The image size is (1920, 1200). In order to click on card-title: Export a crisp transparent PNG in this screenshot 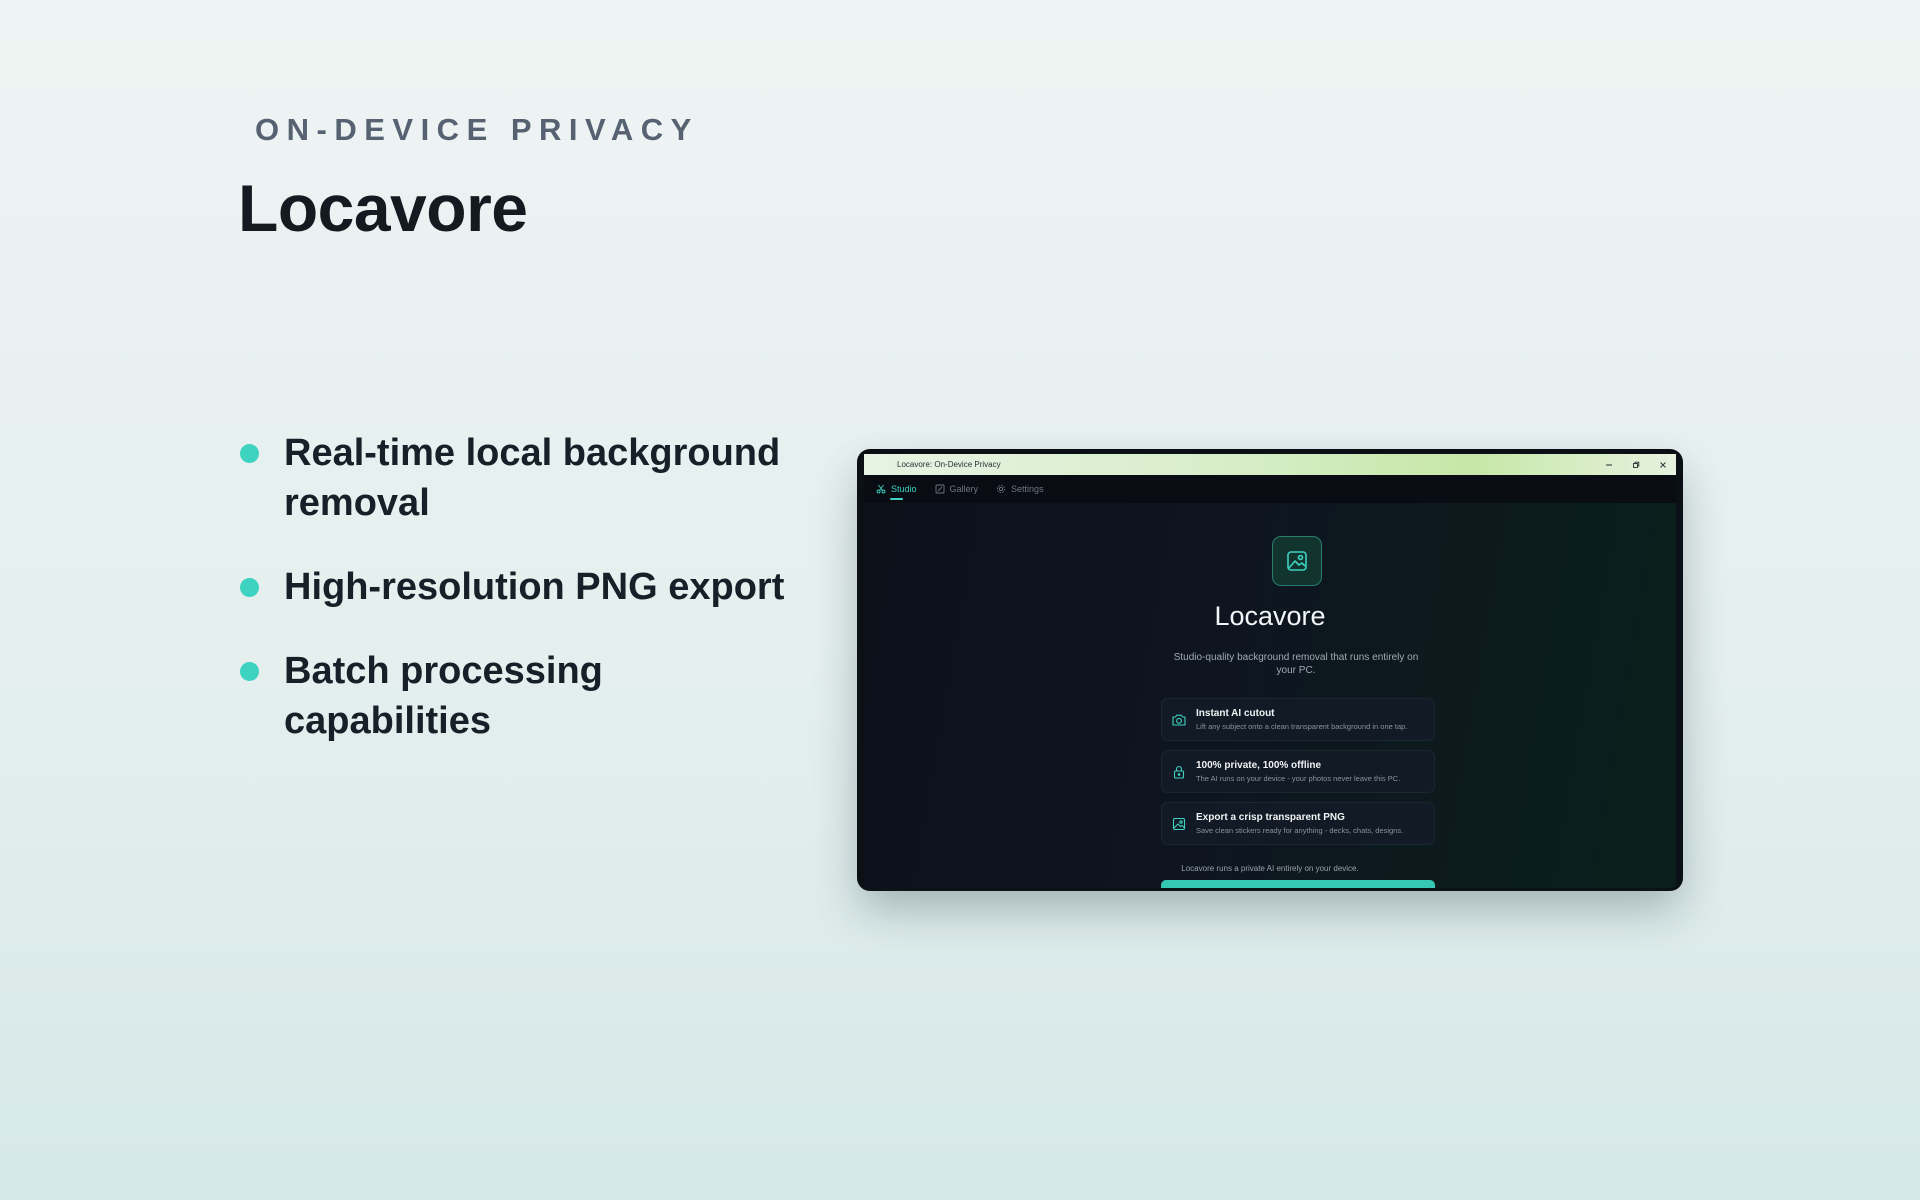, I will do `click(1270, 817)`.